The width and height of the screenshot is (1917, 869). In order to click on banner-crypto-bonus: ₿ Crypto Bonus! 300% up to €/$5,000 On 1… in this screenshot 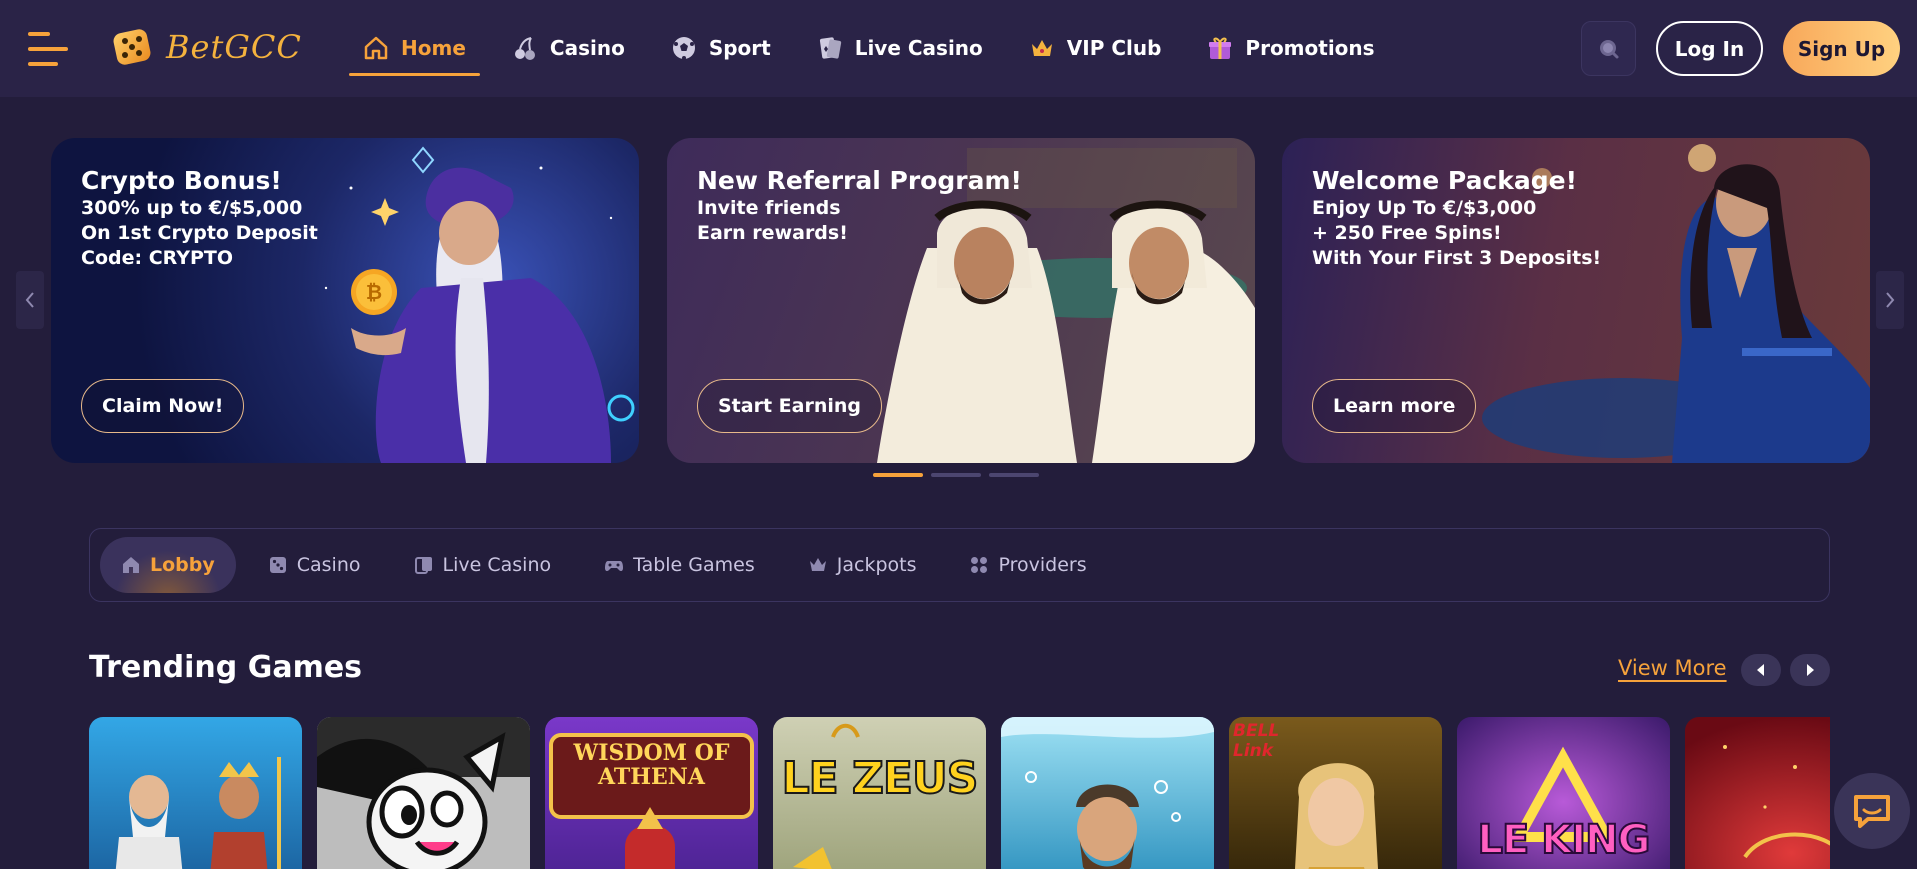, I will do `click(345, 300)`.